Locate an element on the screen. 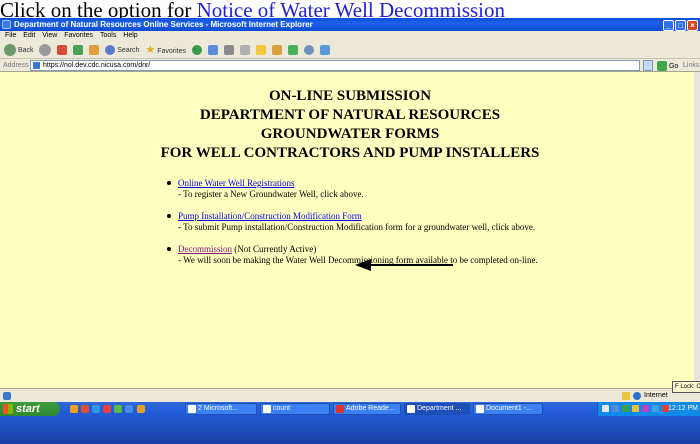 This screenshot has width=700, height=444. messenger-button is located at coordinates (292, 51).